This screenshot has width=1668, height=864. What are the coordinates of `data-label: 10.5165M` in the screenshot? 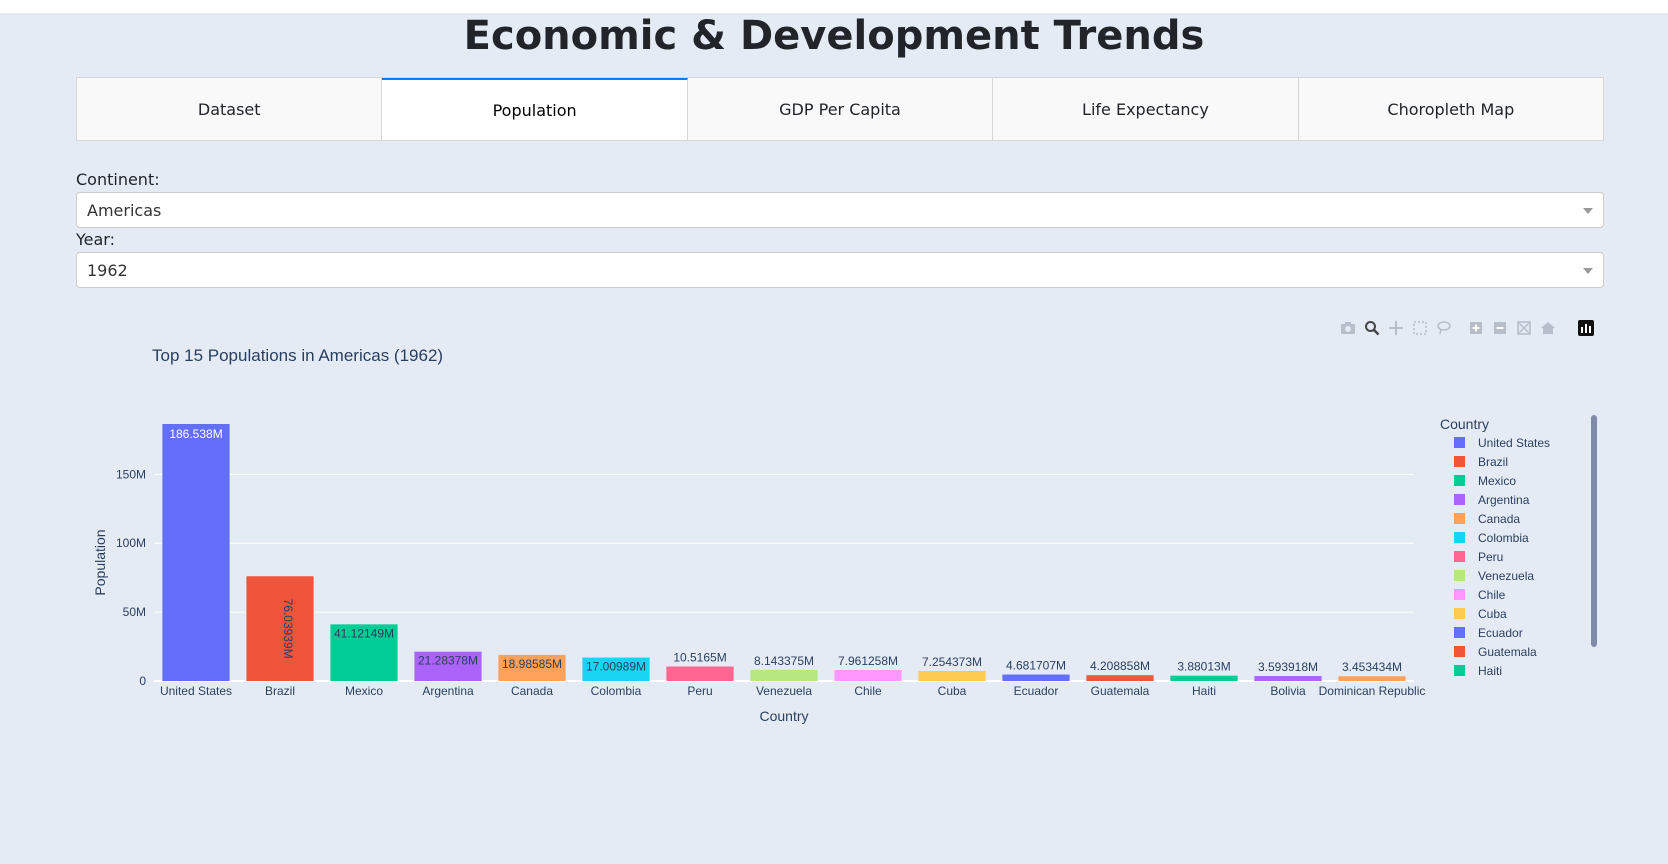 It's located at (699, 658).